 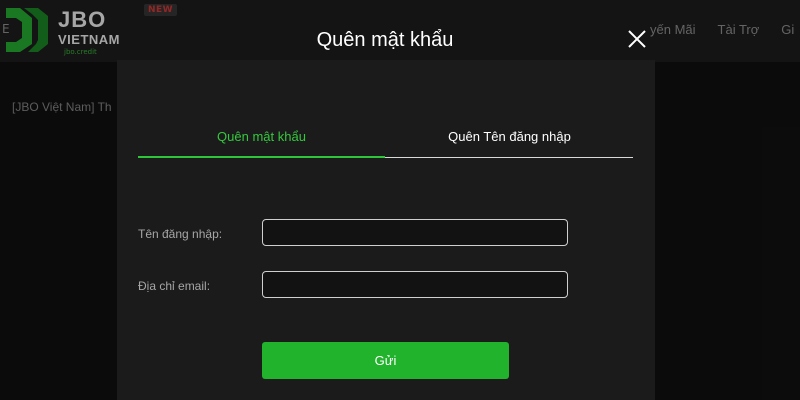 I want to click on modal-header: Quên mật khẩu, so click(x=400, y=40).